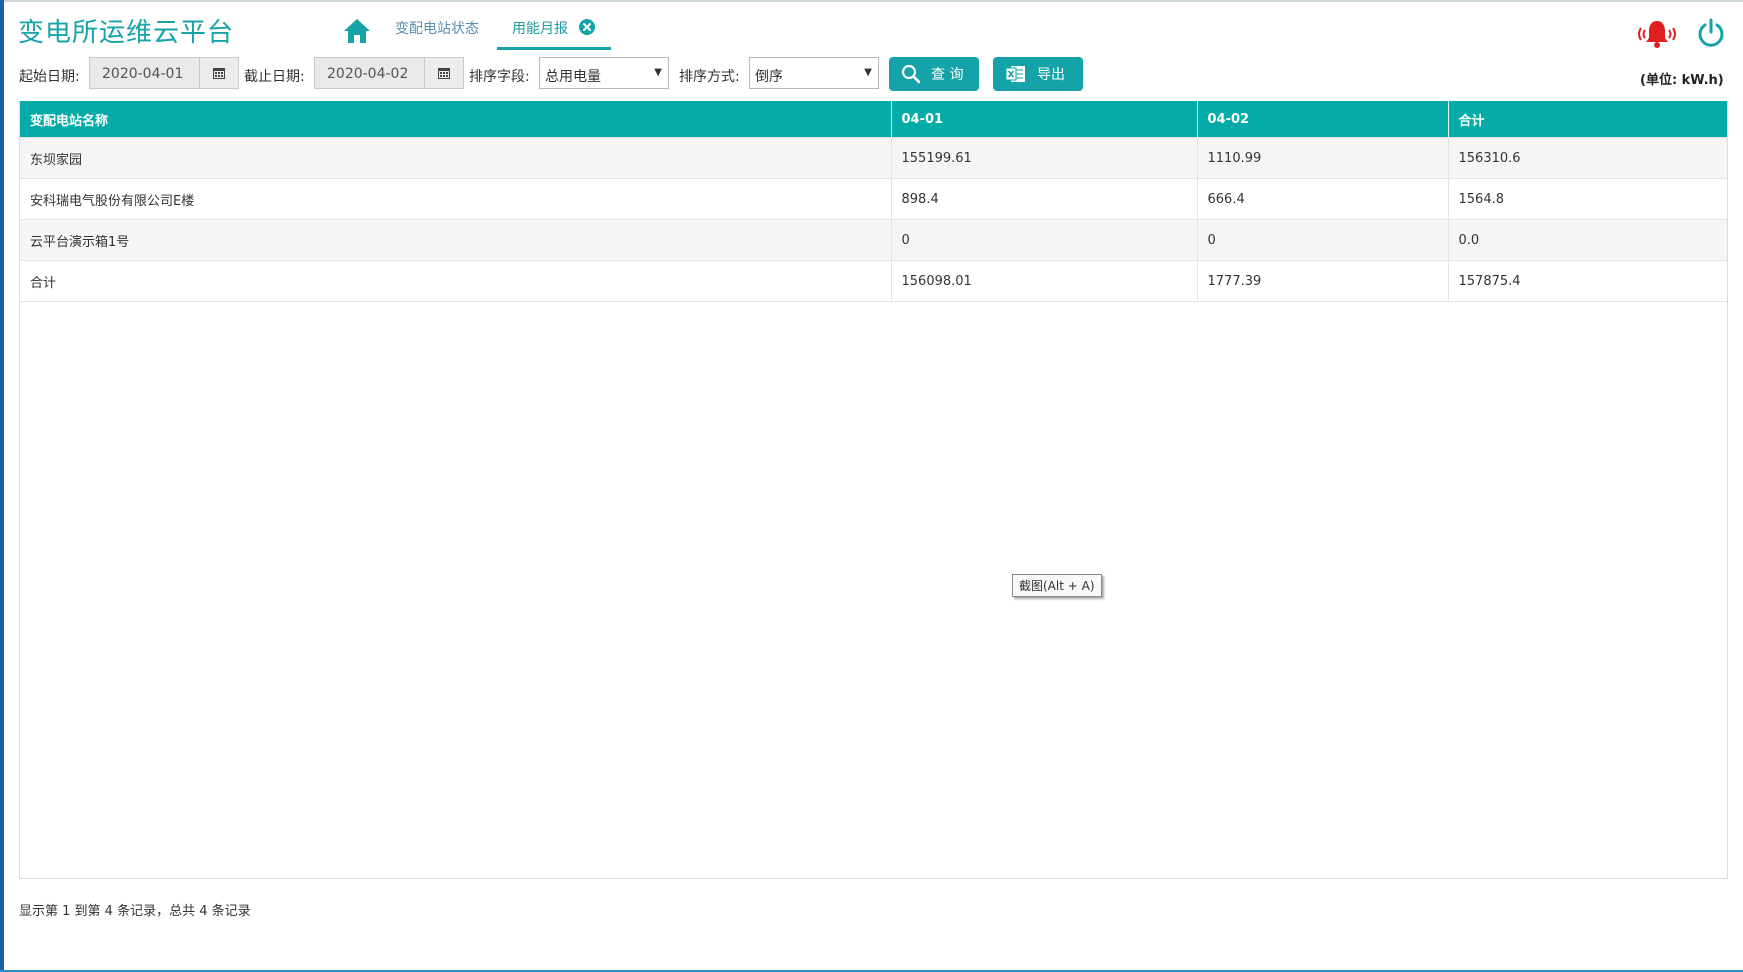  I want to click on query-button-label: 查 询, so click(947, 75).